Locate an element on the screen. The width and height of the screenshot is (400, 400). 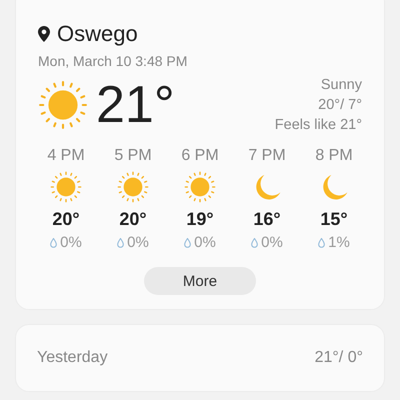
high-low: 20°/ 7° is located at coordinates (340, 105).